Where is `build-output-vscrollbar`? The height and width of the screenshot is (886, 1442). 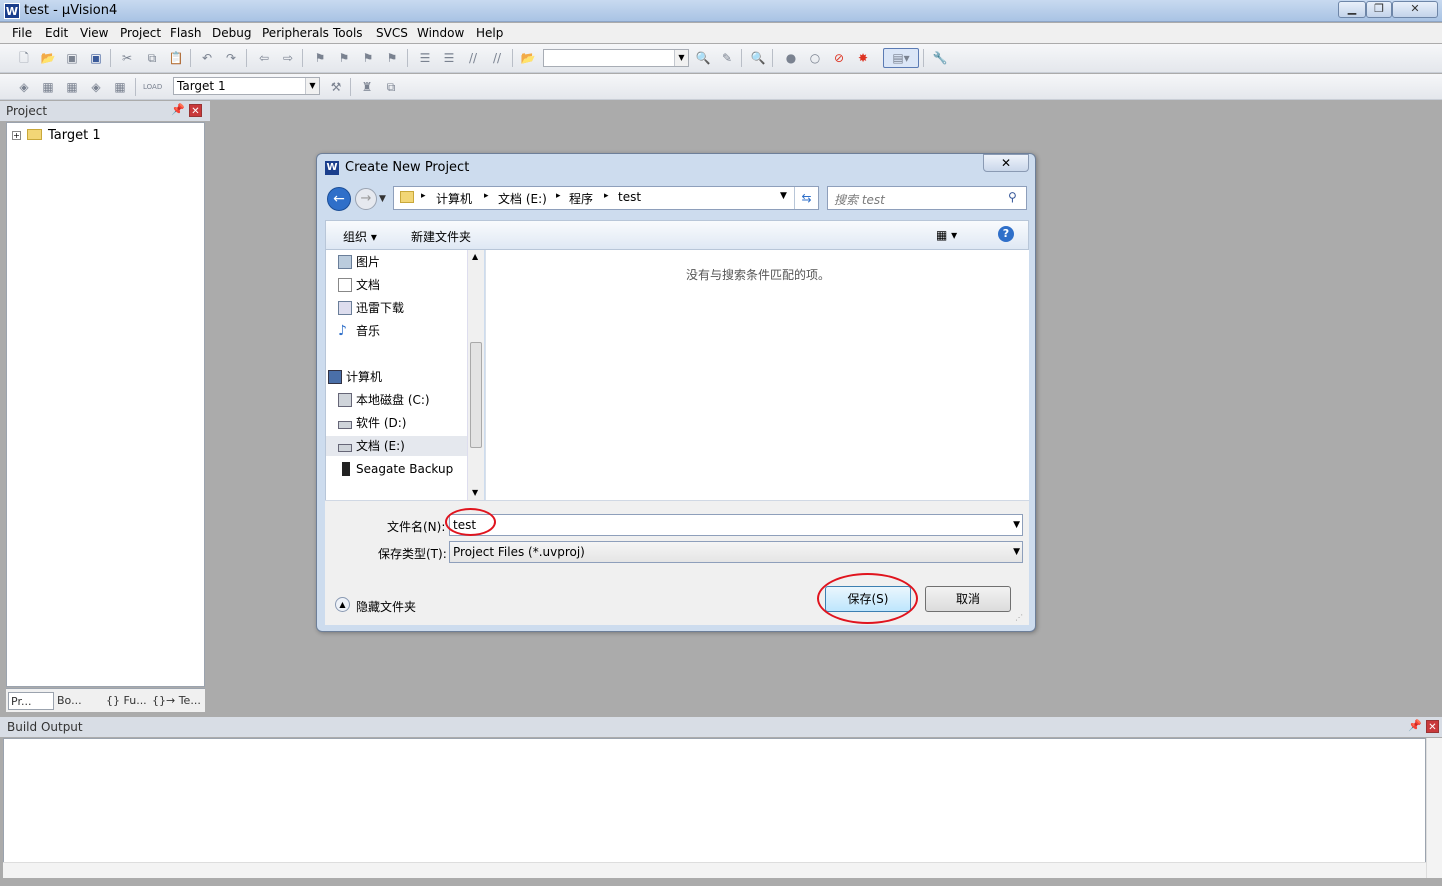
build-output-vscrollbar is located at coordinates (1434, 808).